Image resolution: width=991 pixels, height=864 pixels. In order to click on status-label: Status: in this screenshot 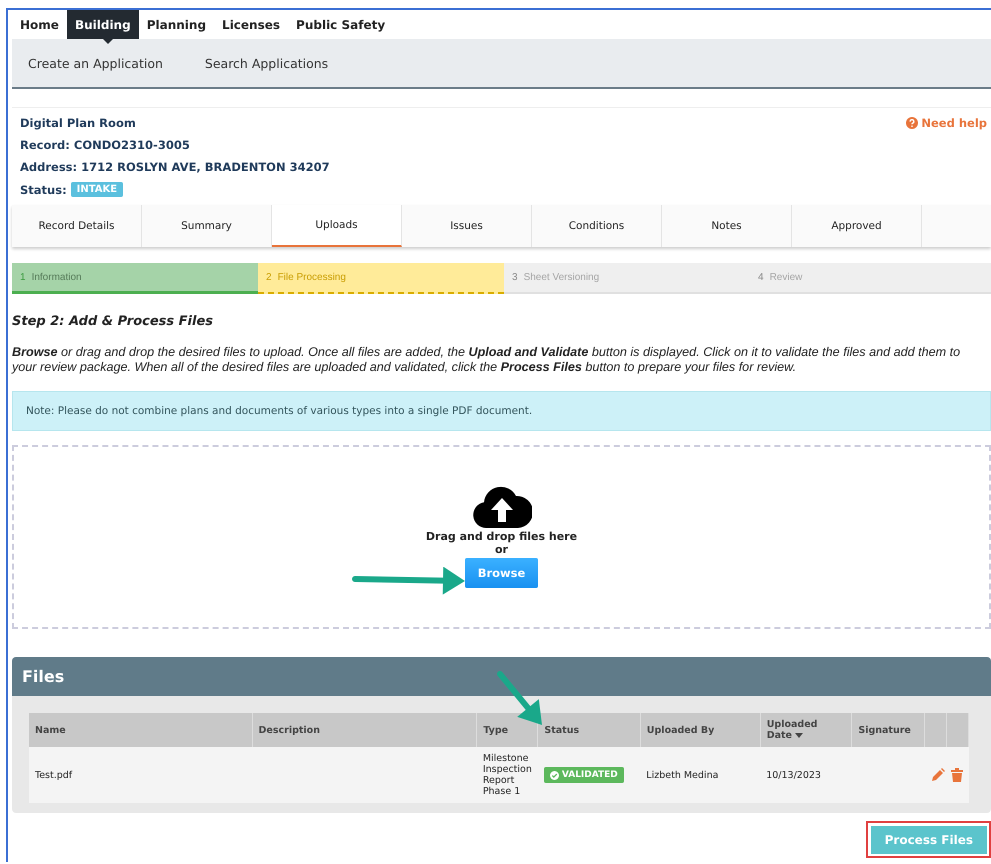, I will do `click(43, 189)`.